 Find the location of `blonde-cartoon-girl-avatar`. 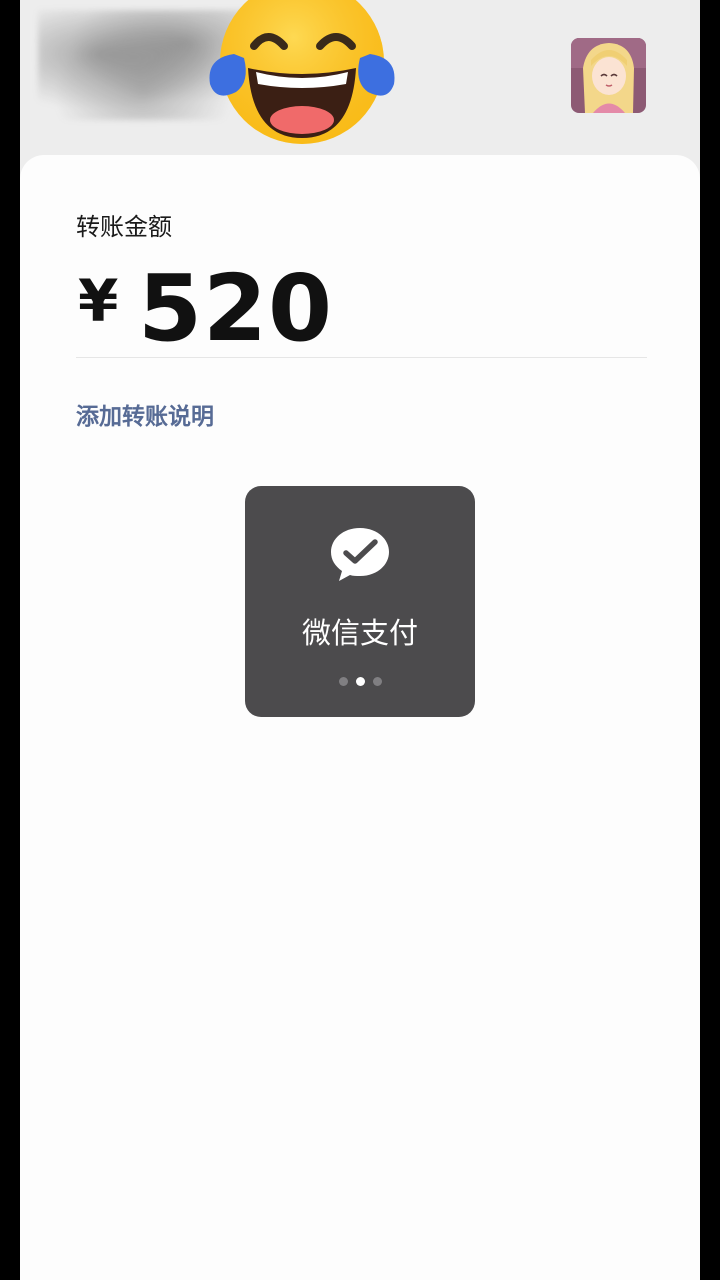

blonde-cartoon-girl-avatar is located at coordinates (608, 75).